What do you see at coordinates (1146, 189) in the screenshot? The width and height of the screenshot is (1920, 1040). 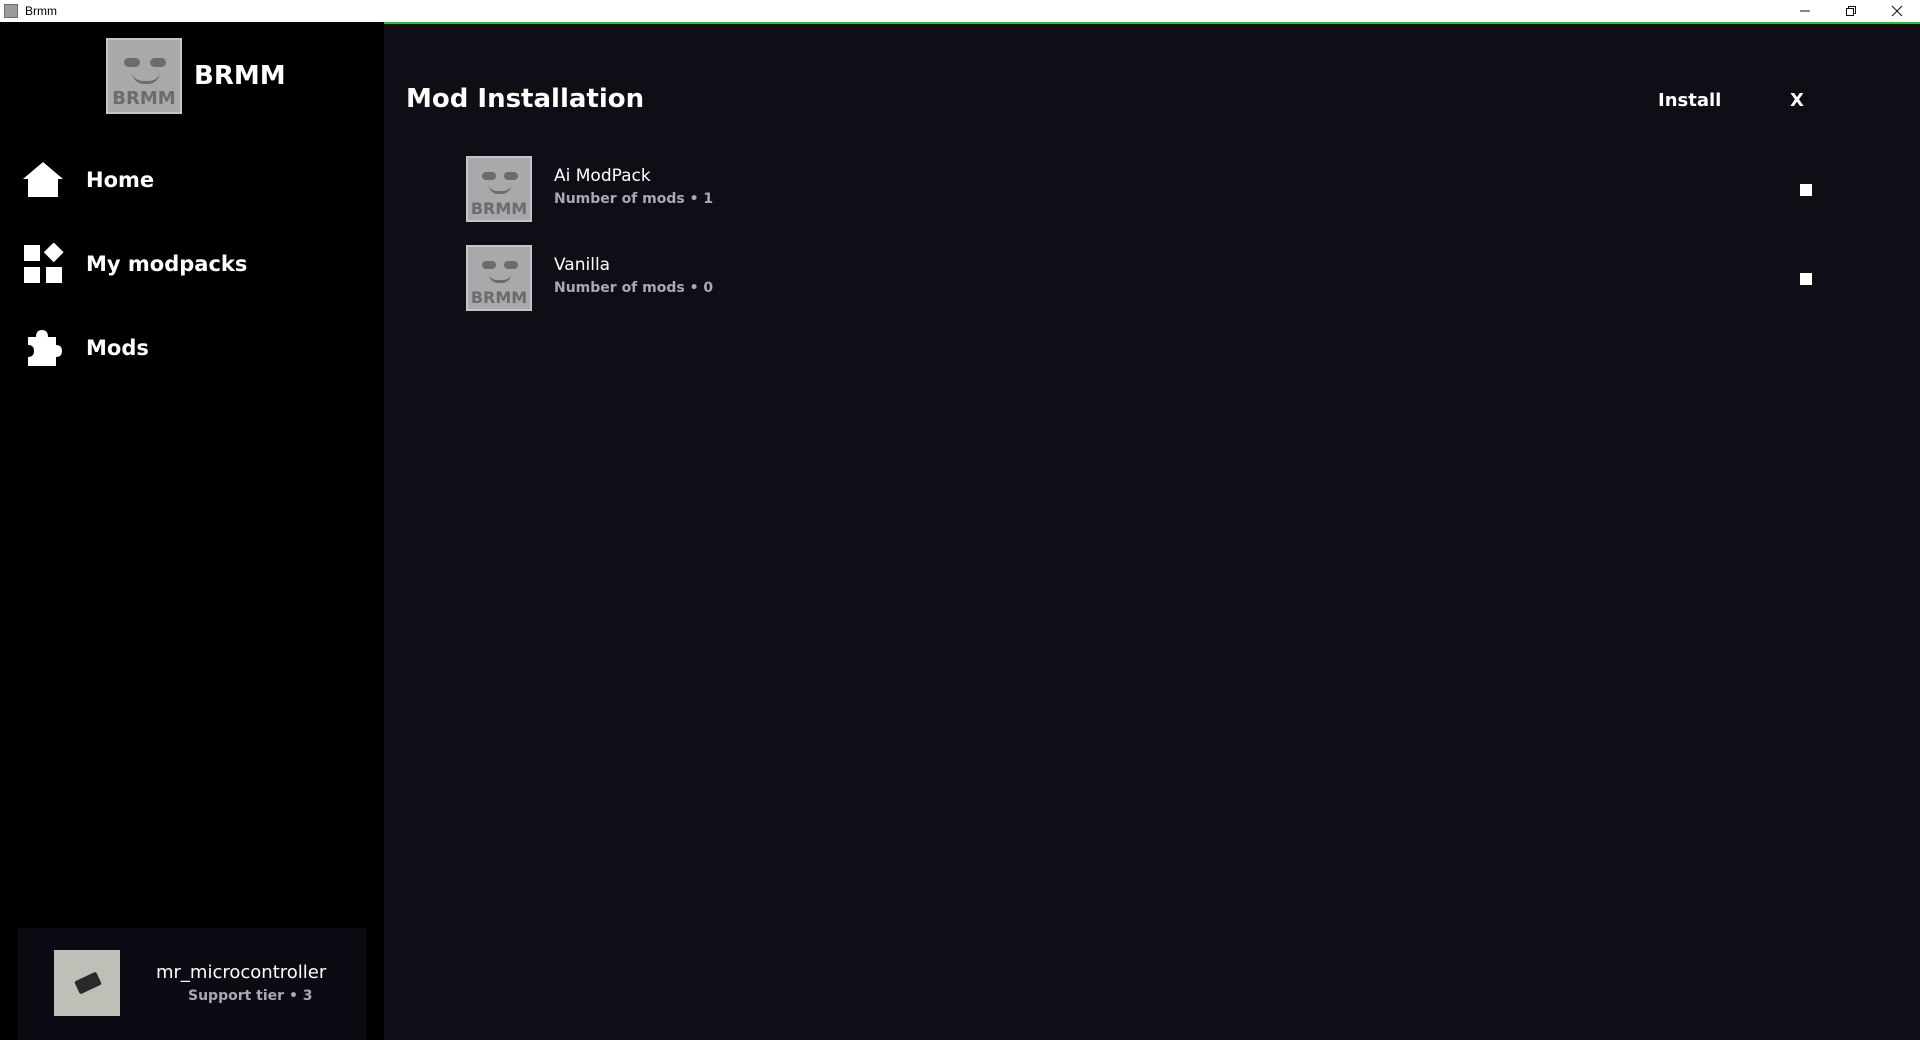 I see `list-item: BRMM Ai ModPack Number of mods • 1` at bounding box center [1146, 189].